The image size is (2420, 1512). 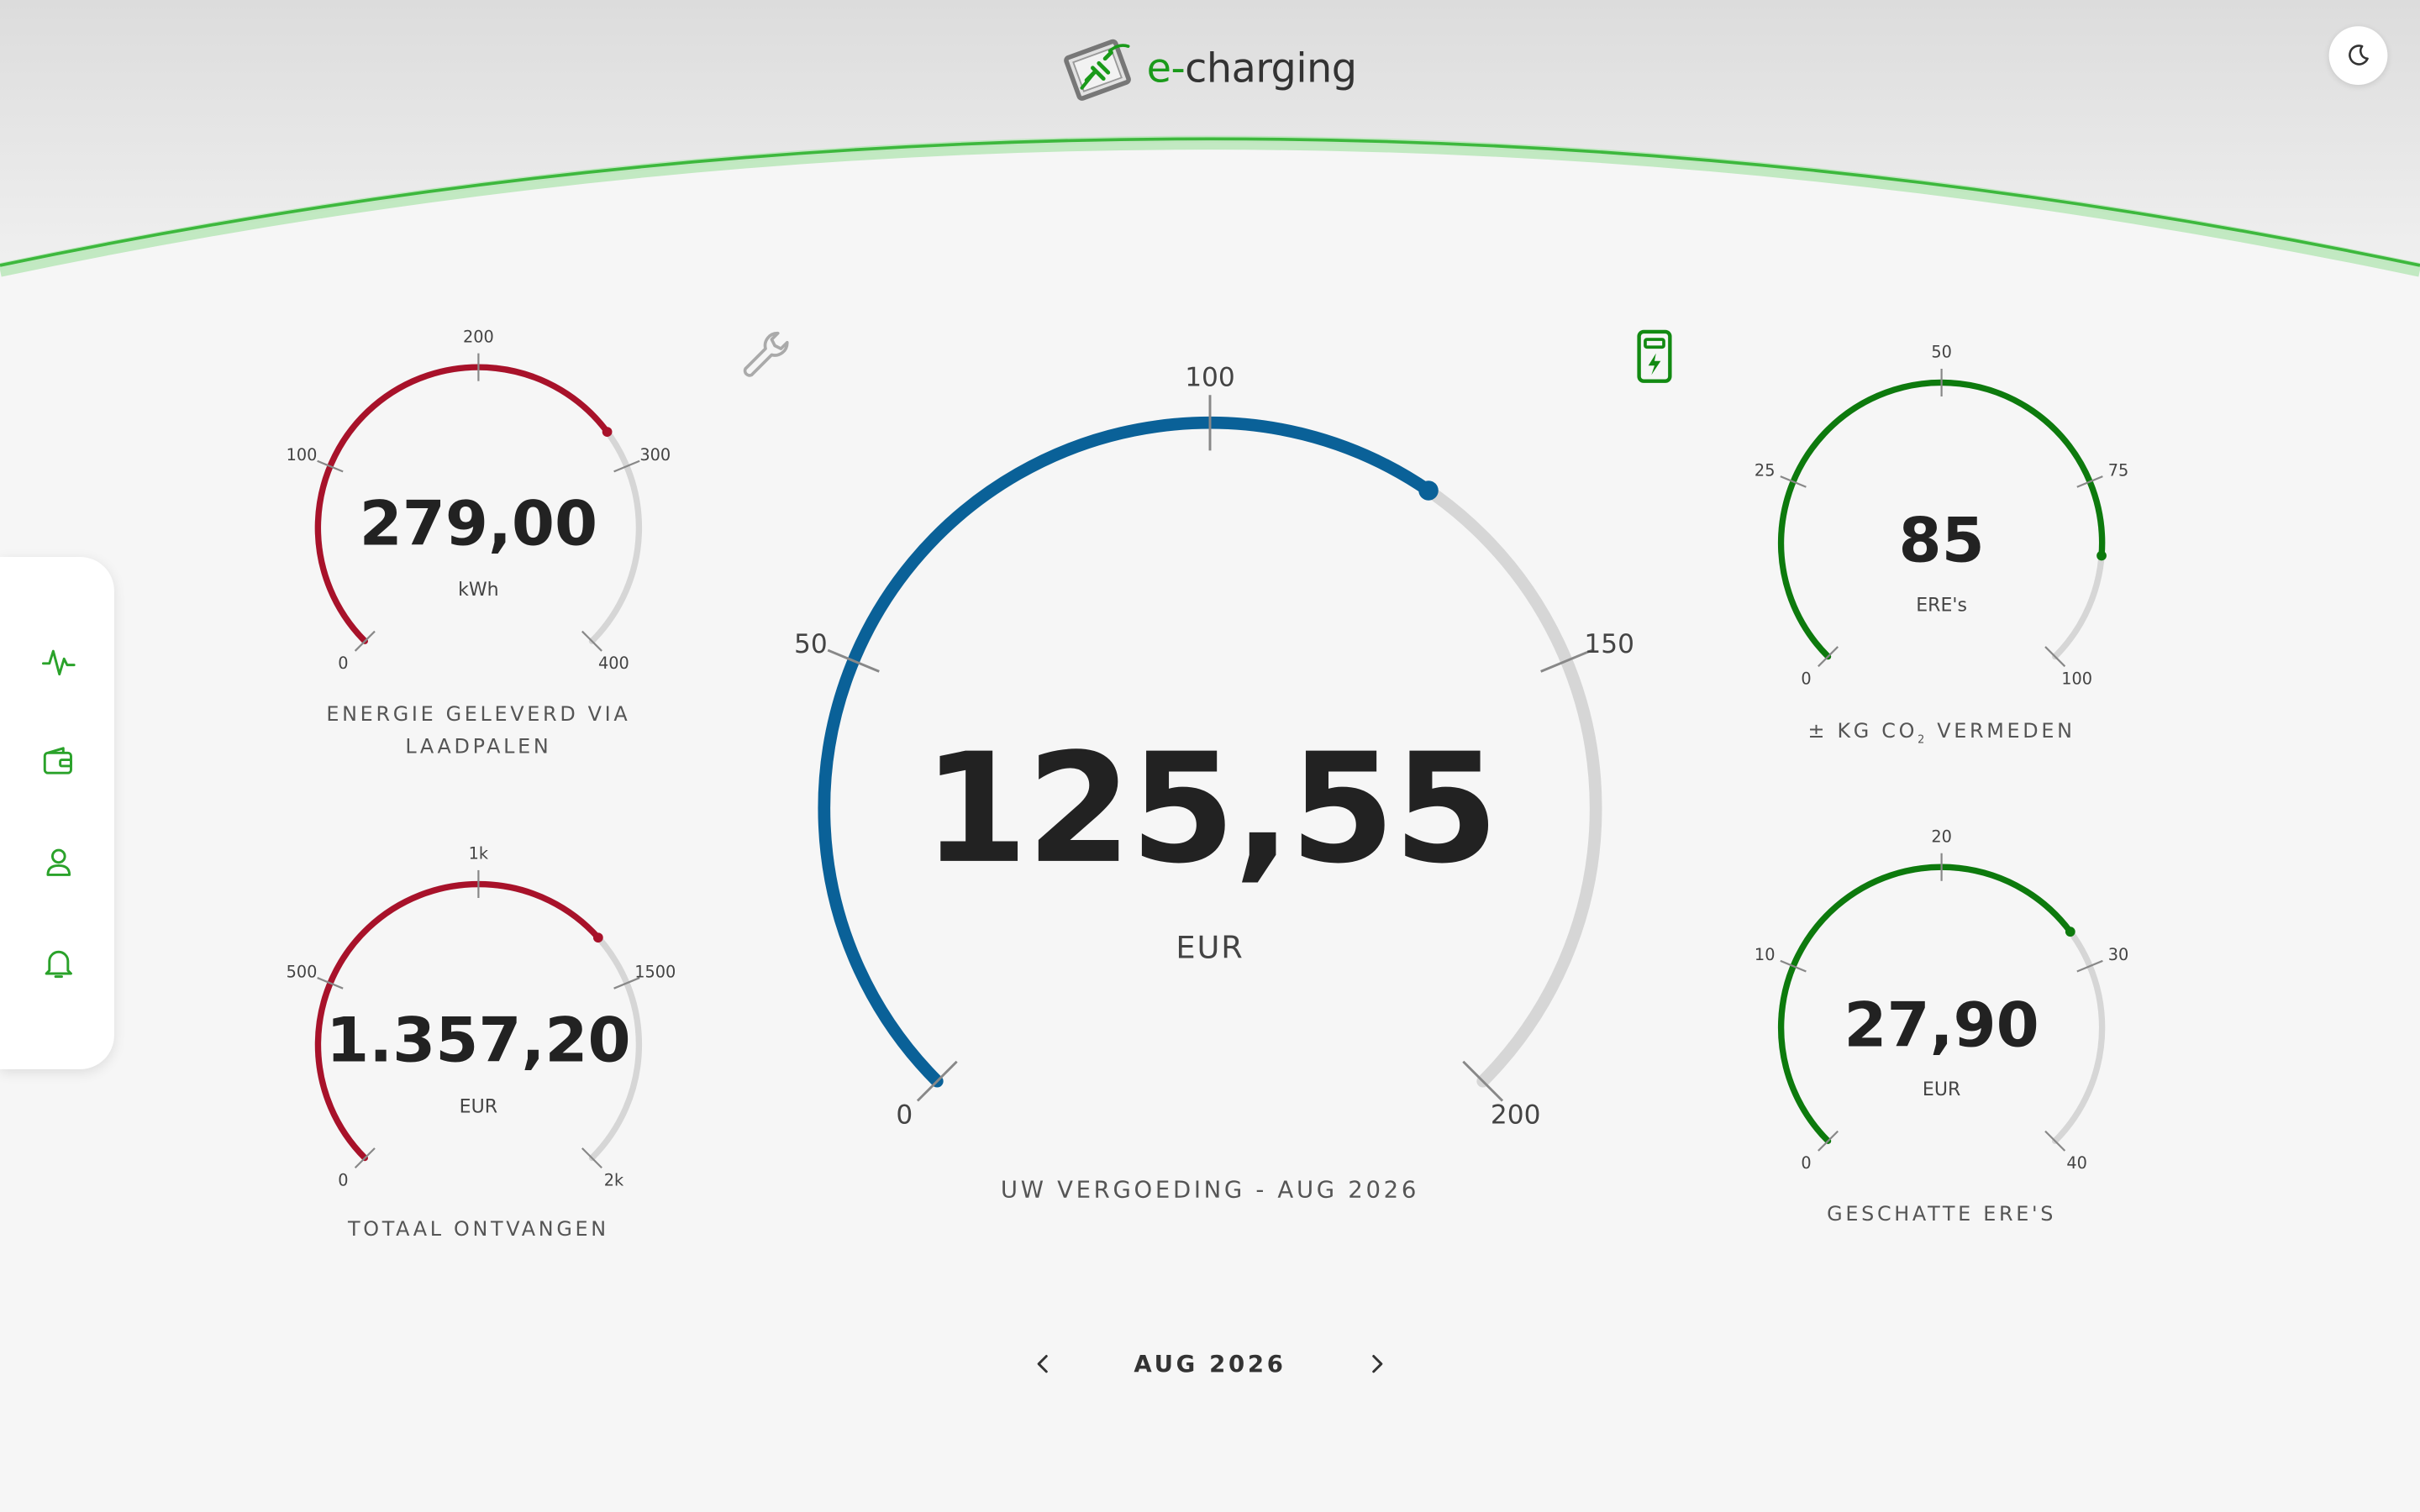 What do you see at coordinates (597, 937) in the screenshot?
I see `total-value-cap` at bounding box center [597, 937].